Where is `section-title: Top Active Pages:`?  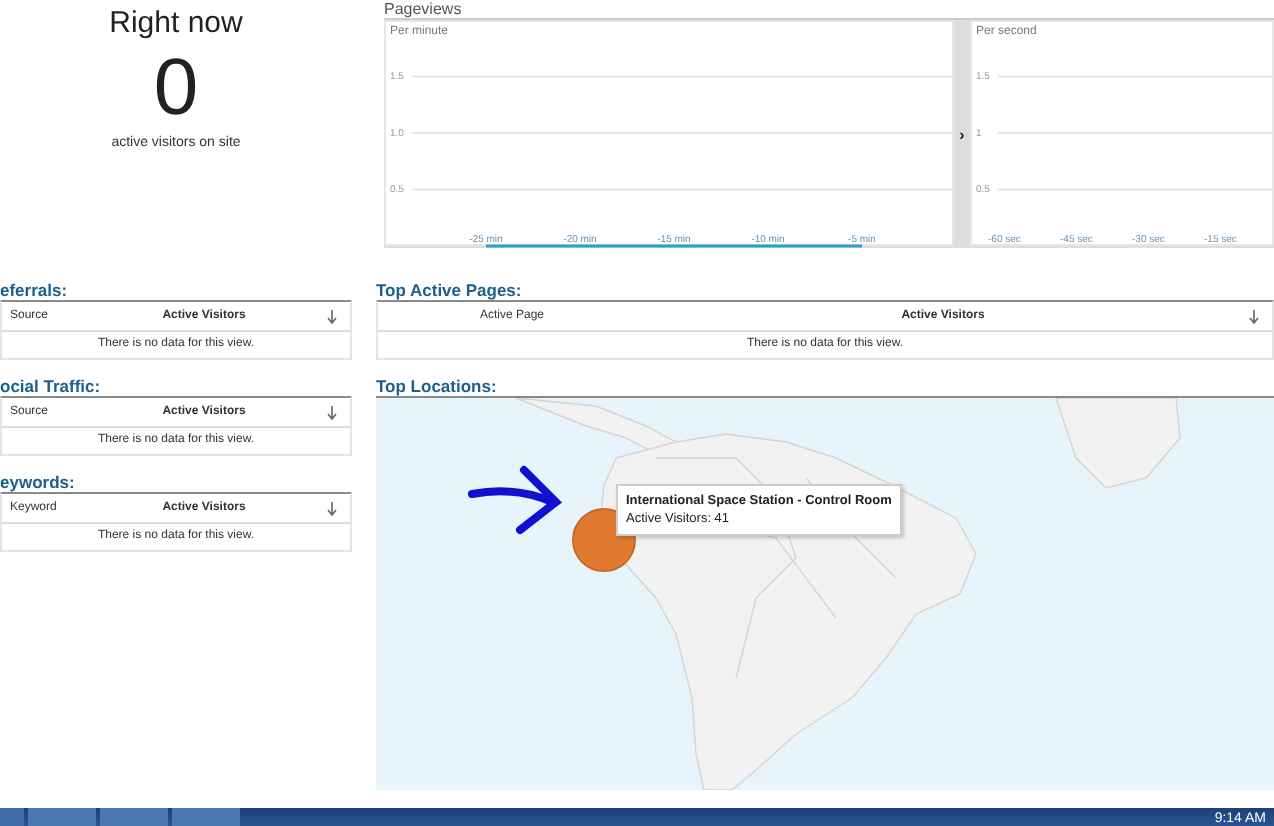 section-title: Top Active Pages: is located at coordinates (450, 290).